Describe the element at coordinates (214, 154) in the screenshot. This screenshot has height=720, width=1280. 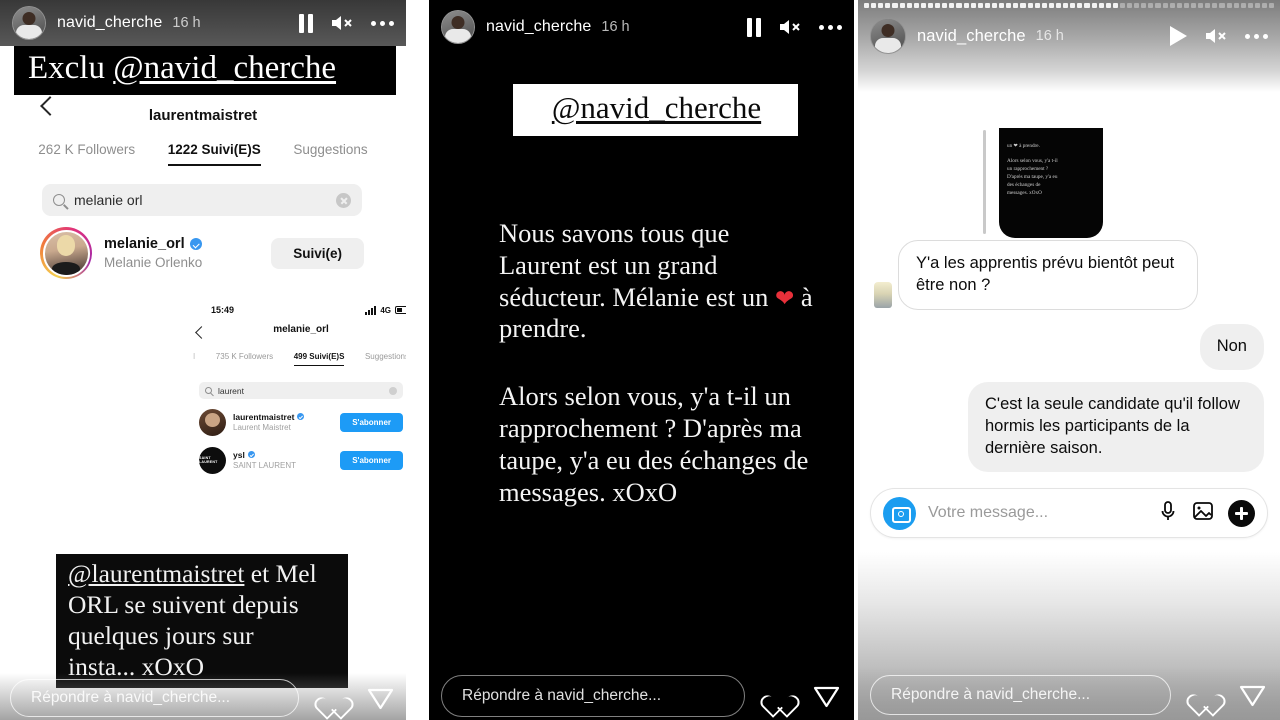
I see `tab-following: 1222 Suivi(E)S` at that location.